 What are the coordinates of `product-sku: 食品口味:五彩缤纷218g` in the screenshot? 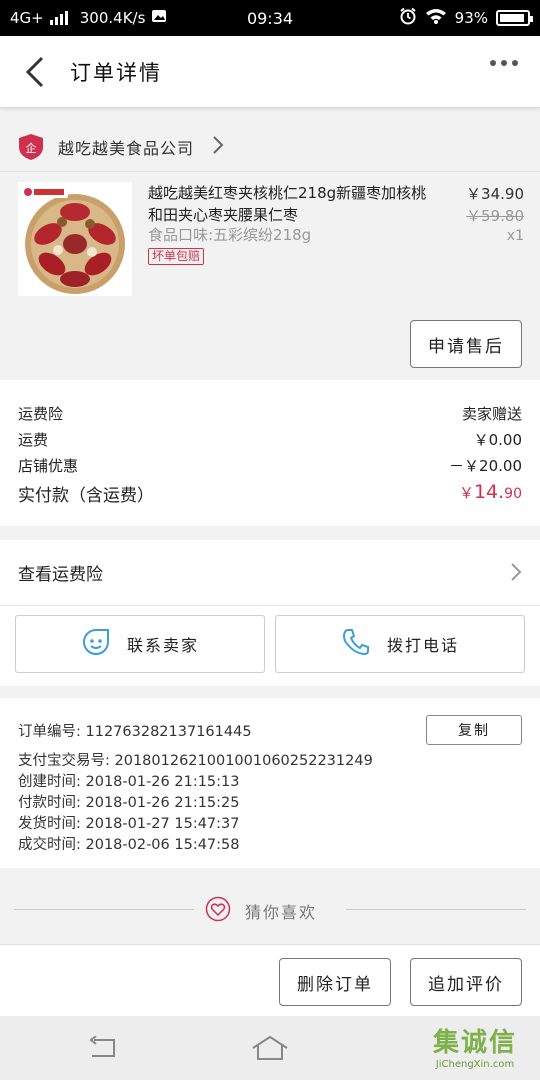 It's located at (230, 235).